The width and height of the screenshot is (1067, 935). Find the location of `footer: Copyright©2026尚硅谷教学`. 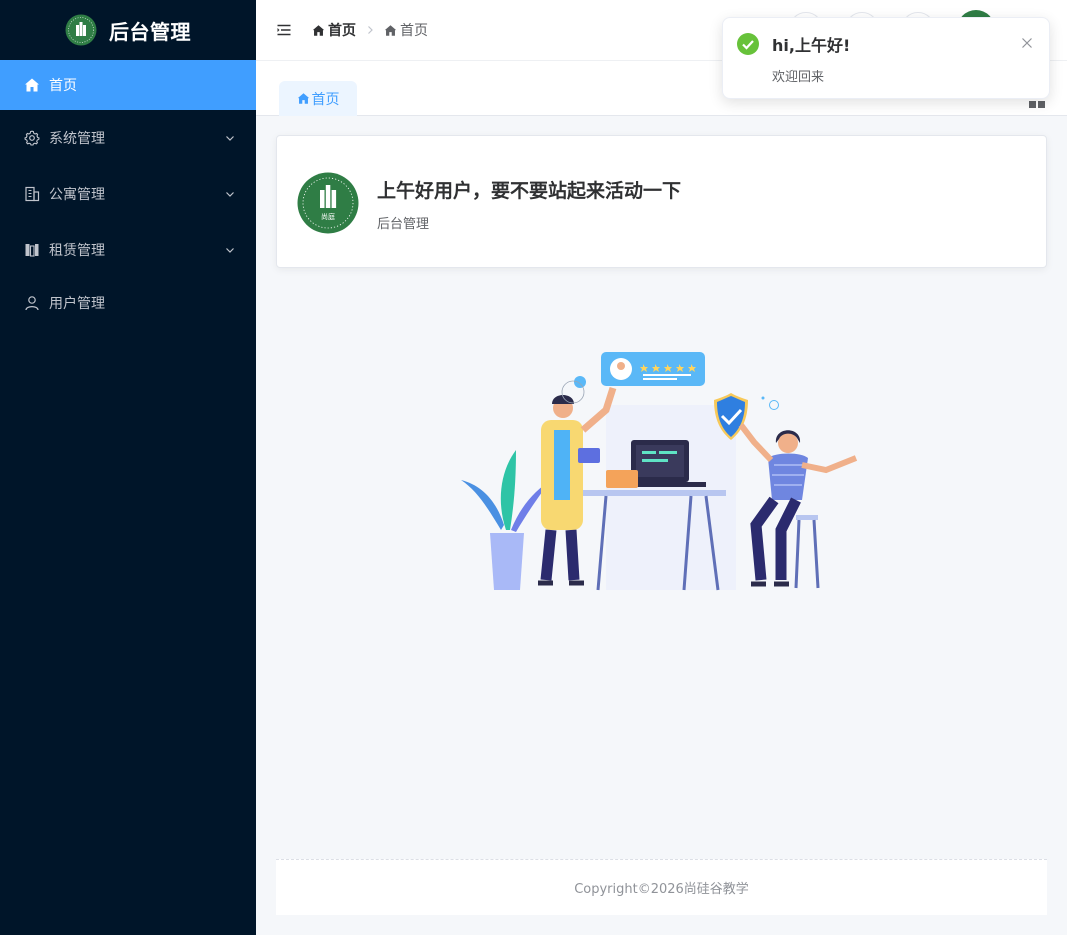

footer: Copyright©2026尚硅谷教学 is located at coordinates (661, 887).